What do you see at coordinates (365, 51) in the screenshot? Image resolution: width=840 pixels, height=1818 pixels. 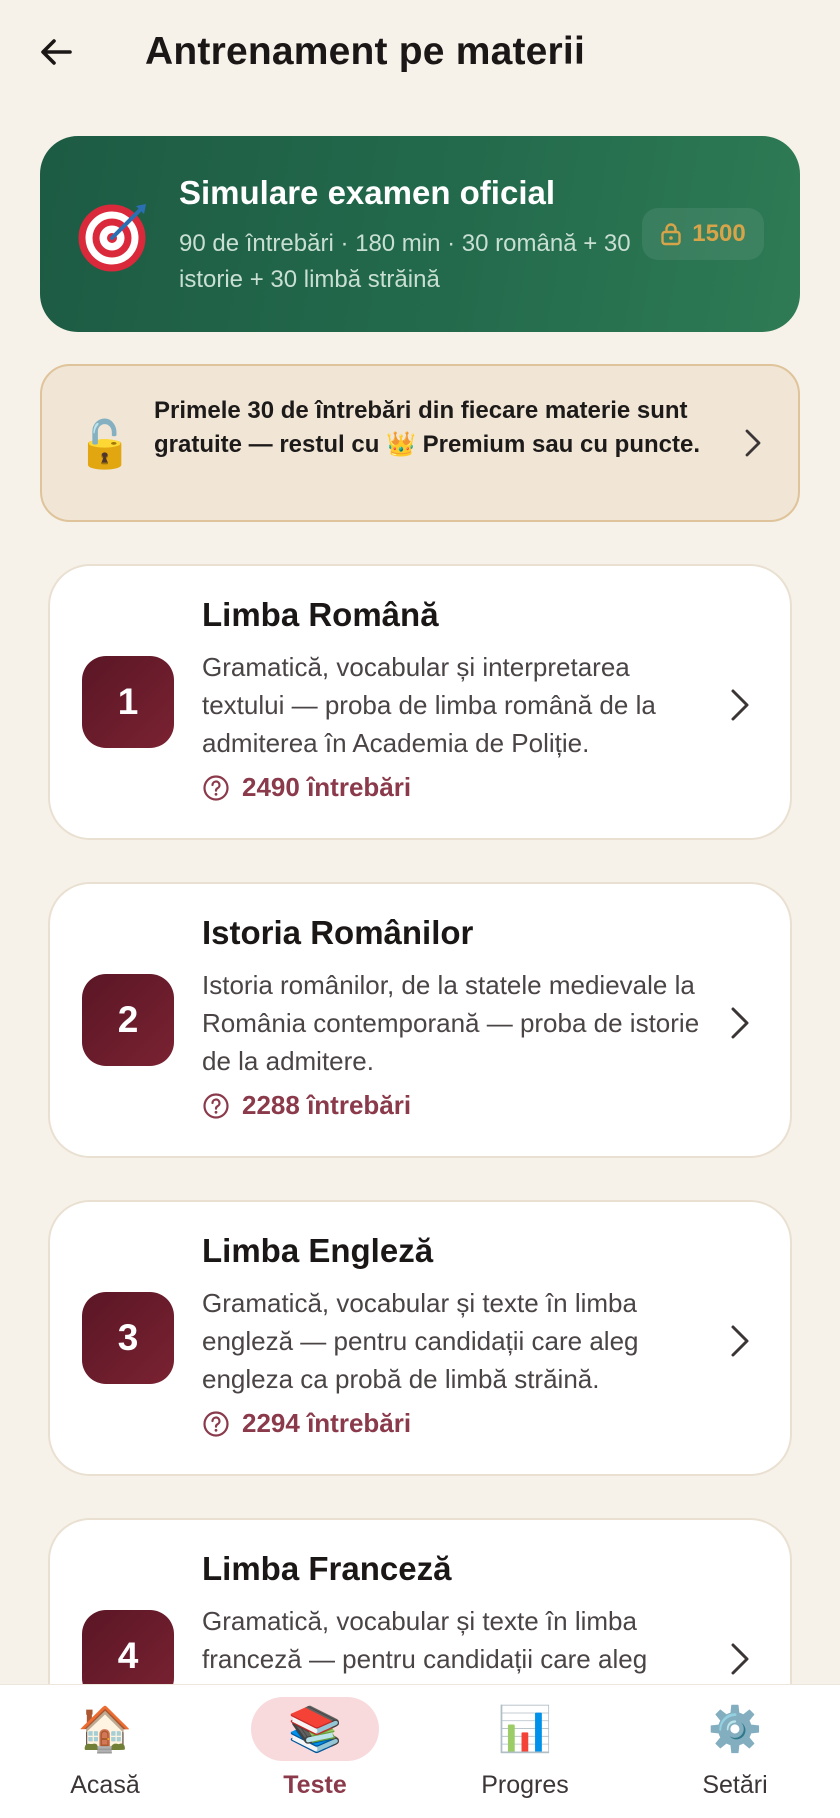 I see `page-title: Antrenament pe materii` at bounding box center [365, 51].